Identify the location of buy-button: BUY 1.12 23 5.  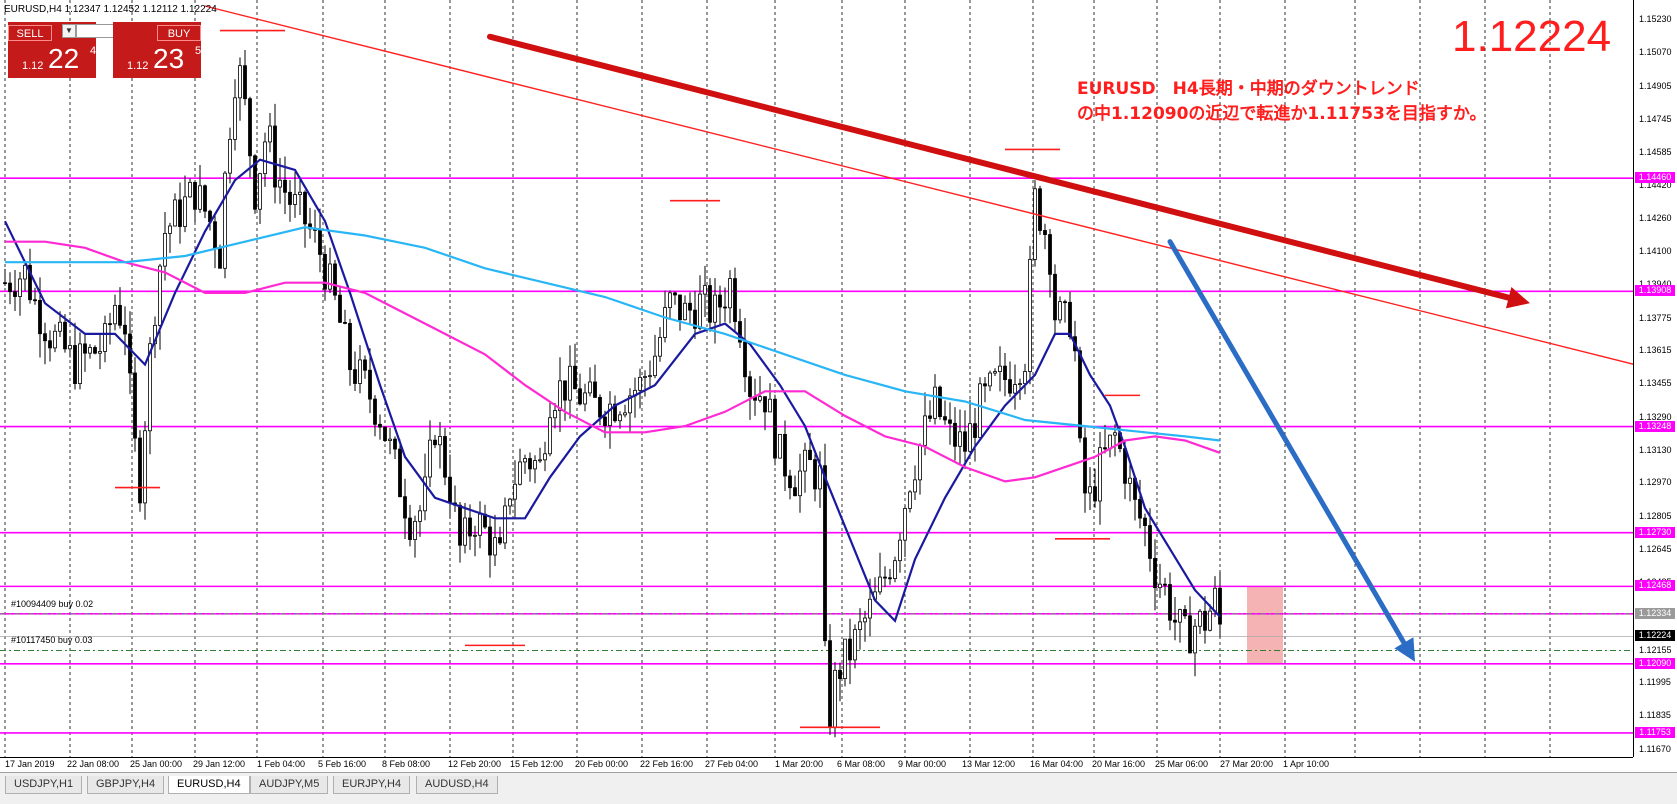
(157, 50).